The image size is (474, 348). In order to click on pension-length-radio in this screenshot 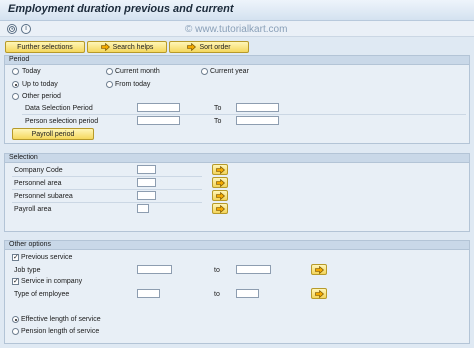, I will do `click(15, 331)`.